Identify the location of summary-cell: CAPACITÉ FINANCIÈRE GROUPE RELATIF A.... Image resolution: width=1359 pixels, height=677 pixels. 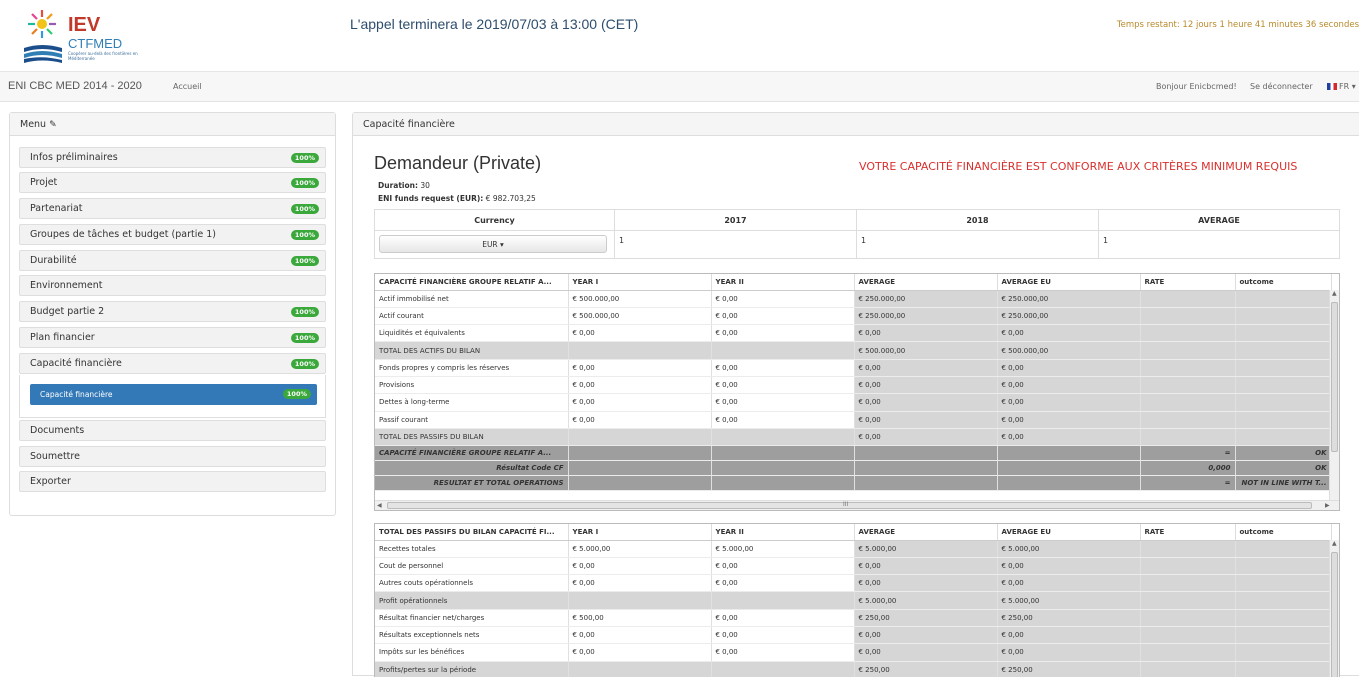
(472, 453).